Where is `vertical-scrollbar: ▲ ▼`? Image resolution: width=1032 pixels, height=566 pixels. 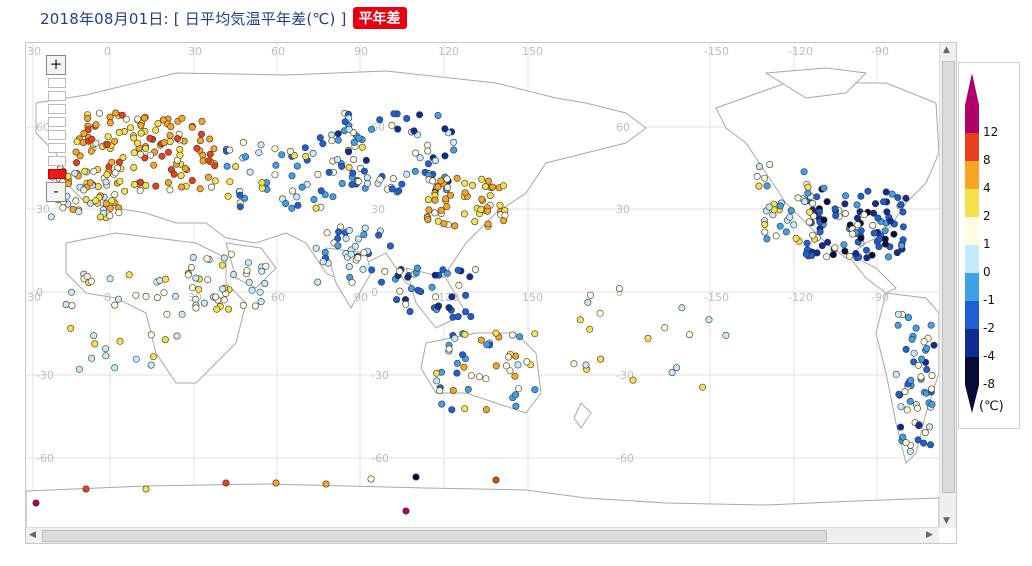
vertical-scrollbar: ▲ ▼ is located at coordinates (947, 285).